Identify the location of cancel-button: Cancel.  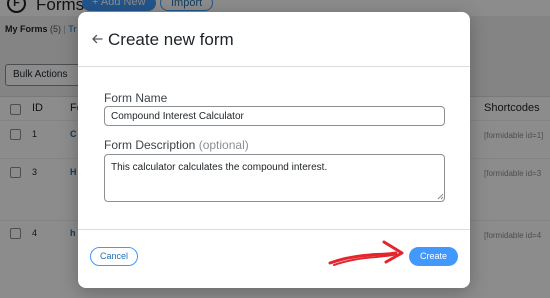
(114, 256).